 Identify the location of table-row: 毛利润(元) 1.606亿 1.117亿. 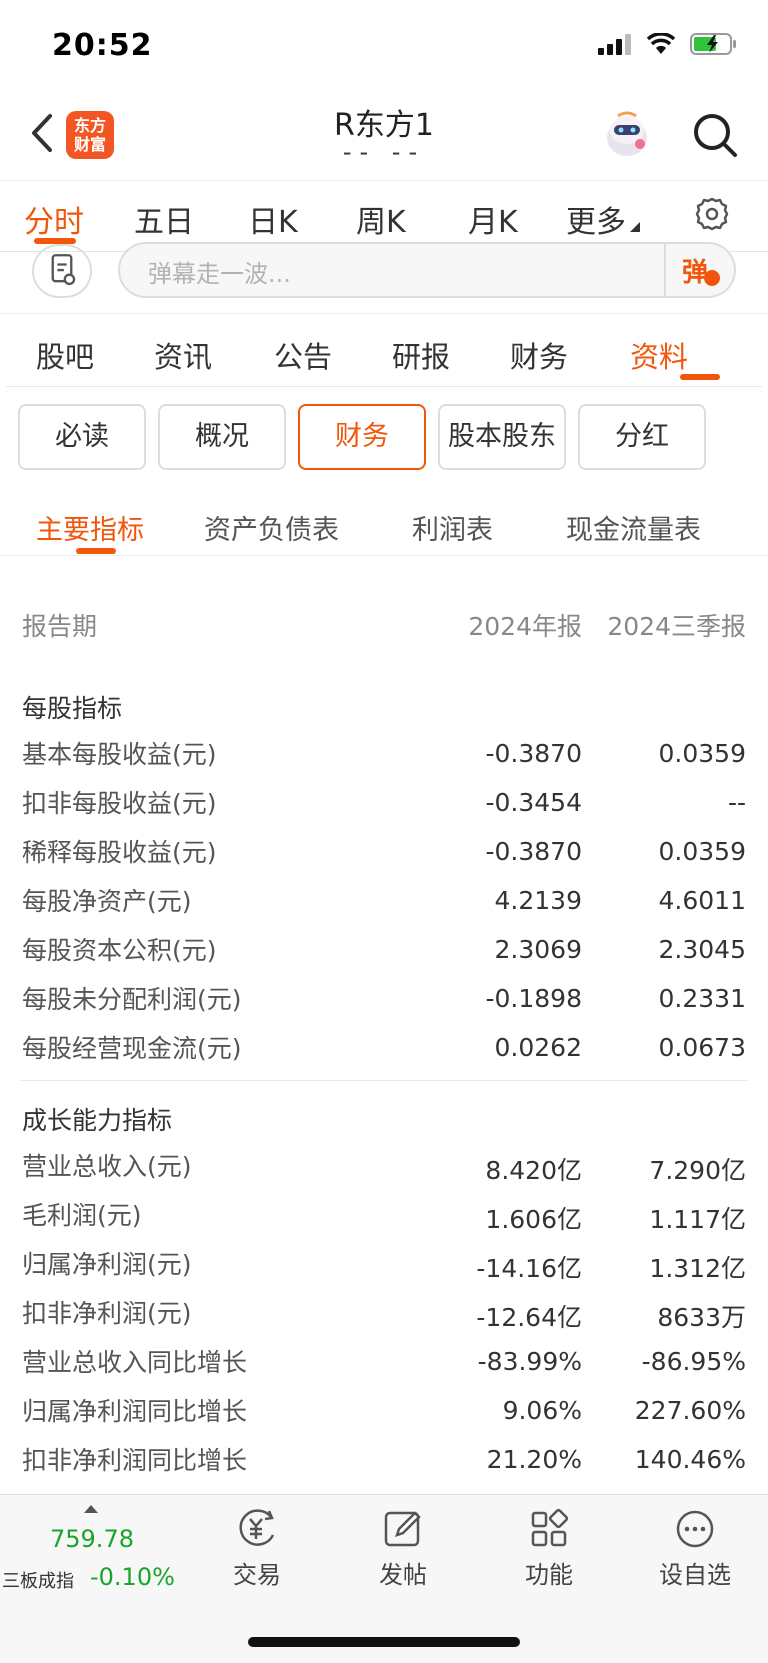
(384, 1216).